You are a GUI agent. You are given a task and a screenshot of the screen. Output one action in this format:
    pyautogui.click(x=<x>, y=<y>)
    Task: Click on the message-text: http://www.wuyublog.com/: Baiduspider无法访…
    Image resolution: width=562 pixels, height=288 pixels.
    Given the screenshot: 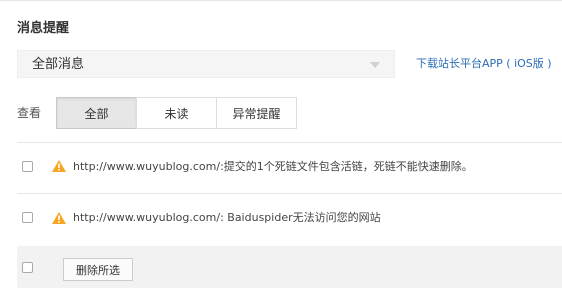 What is the action you would take?
    pyautogui.click(x=227, y=218)
    